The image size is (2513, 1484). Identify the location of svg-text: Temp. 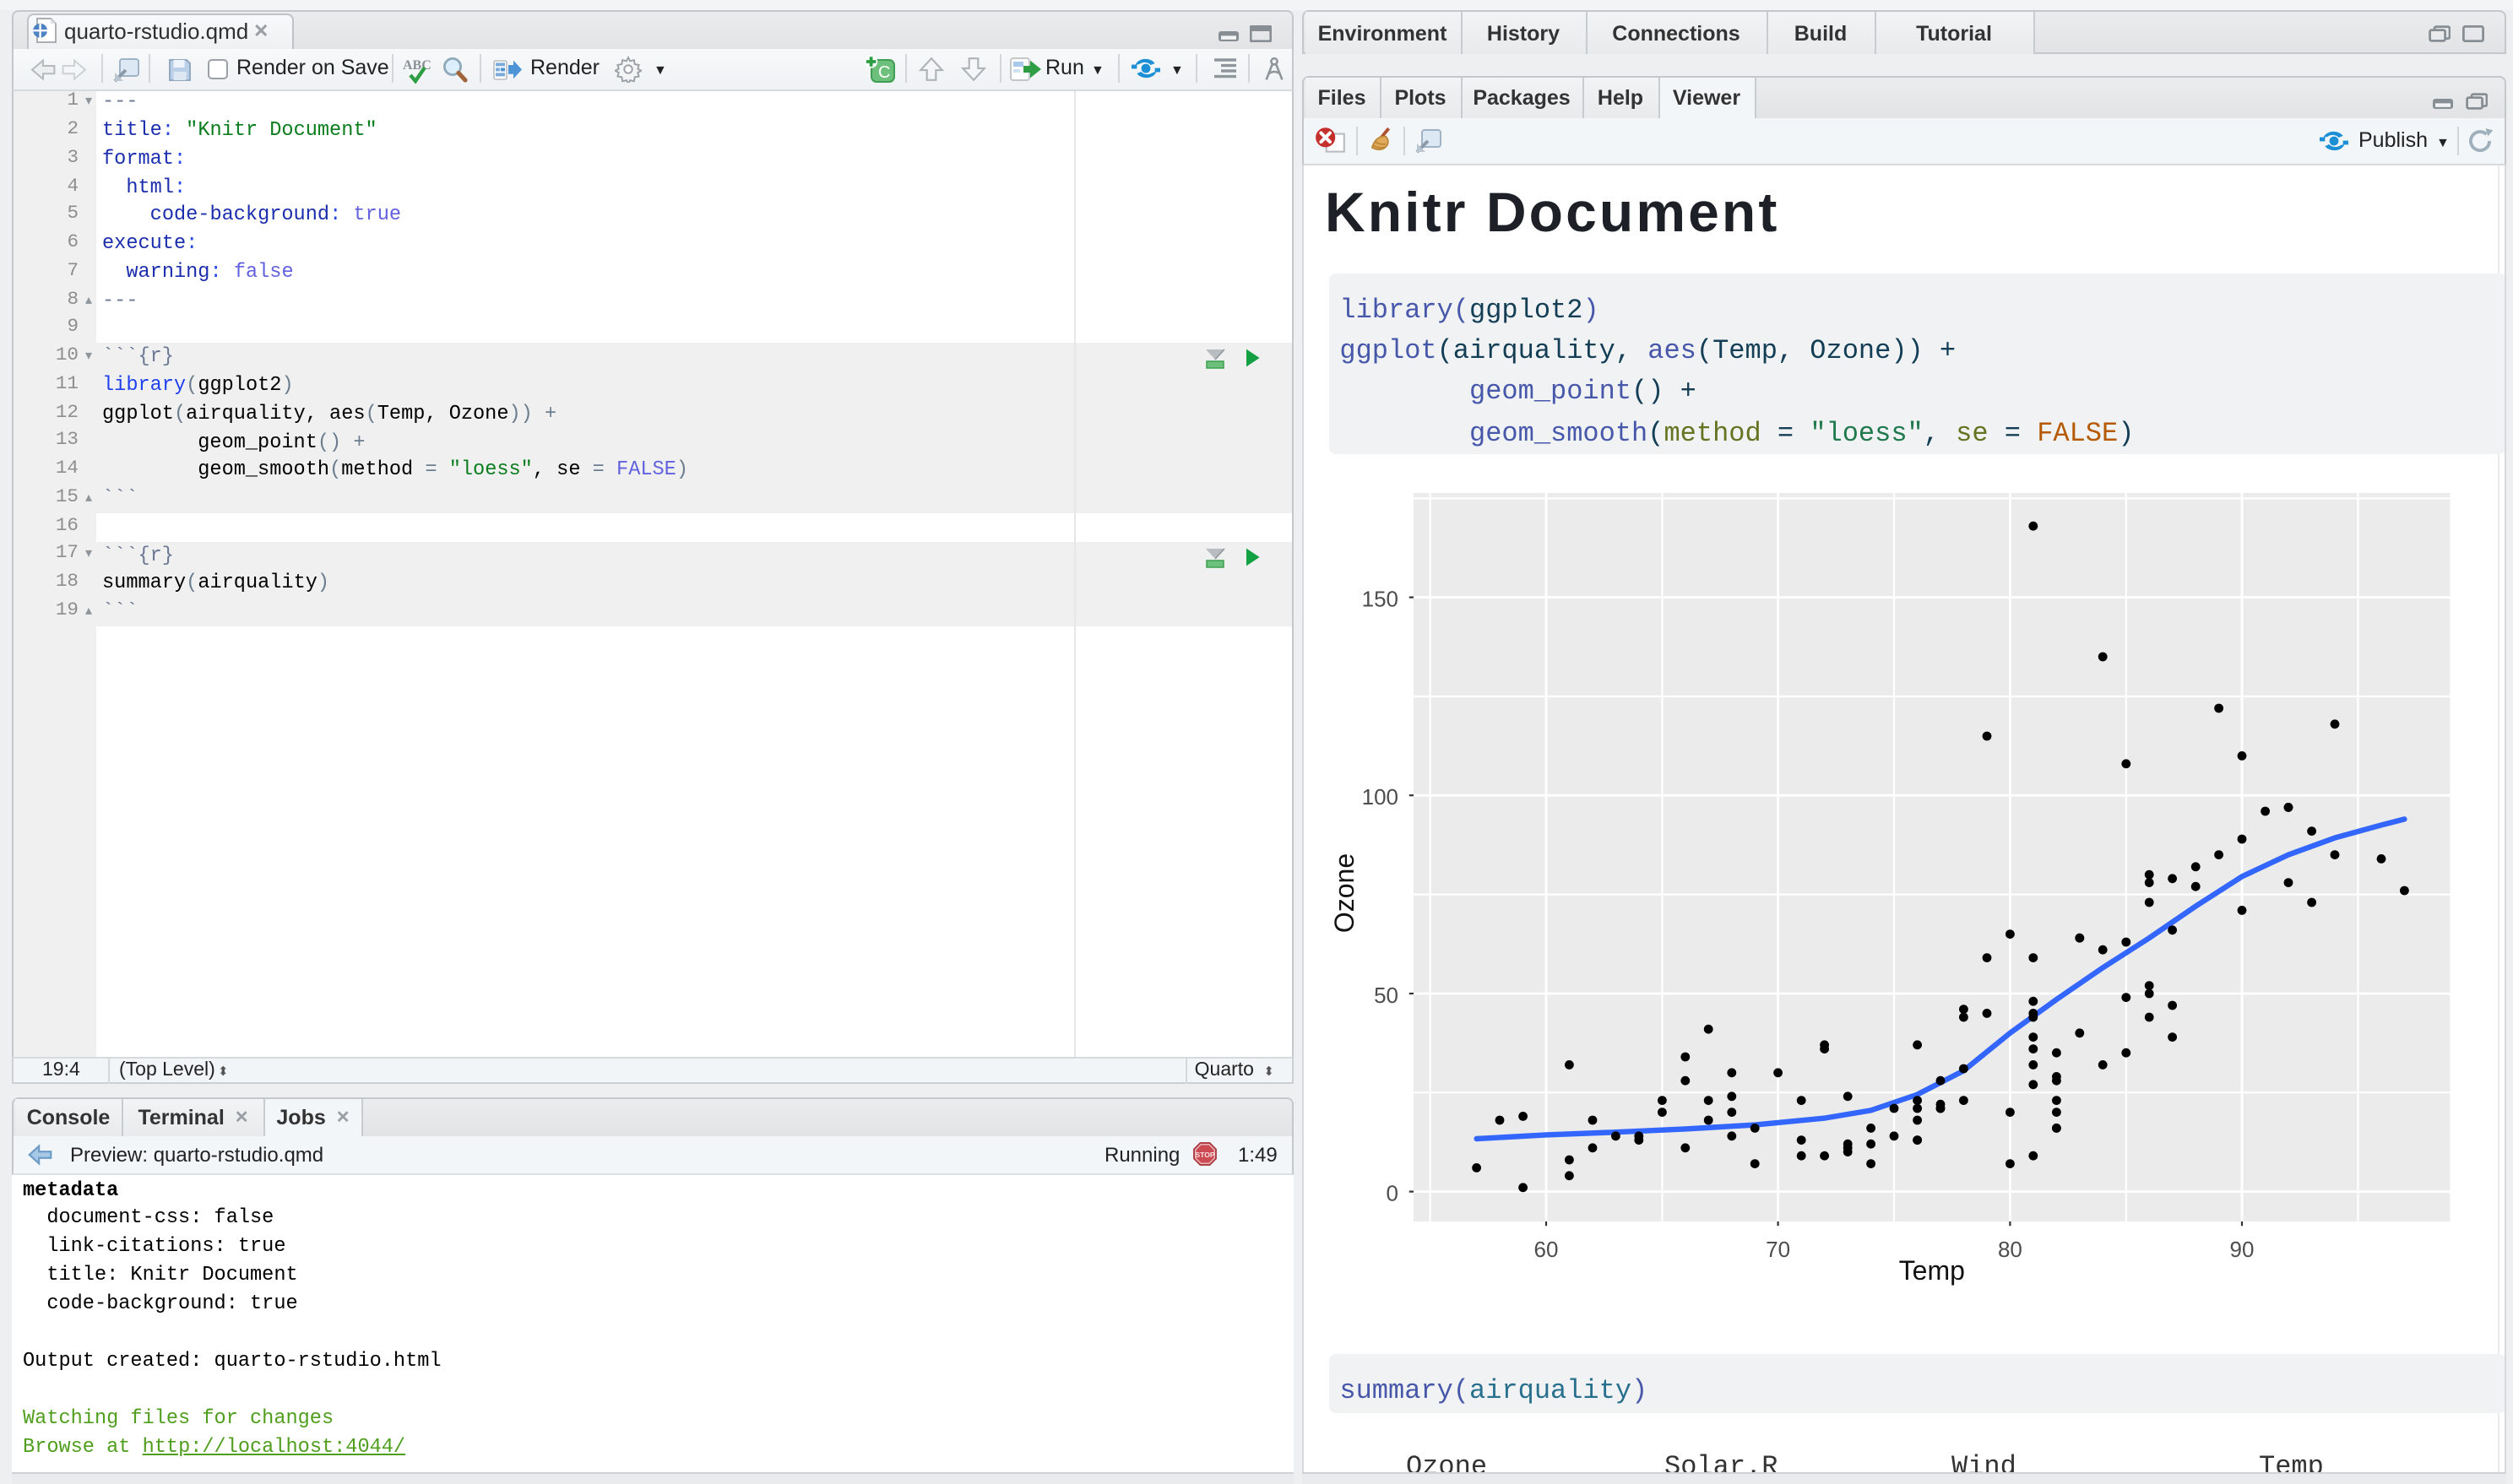
(1931, 1270).